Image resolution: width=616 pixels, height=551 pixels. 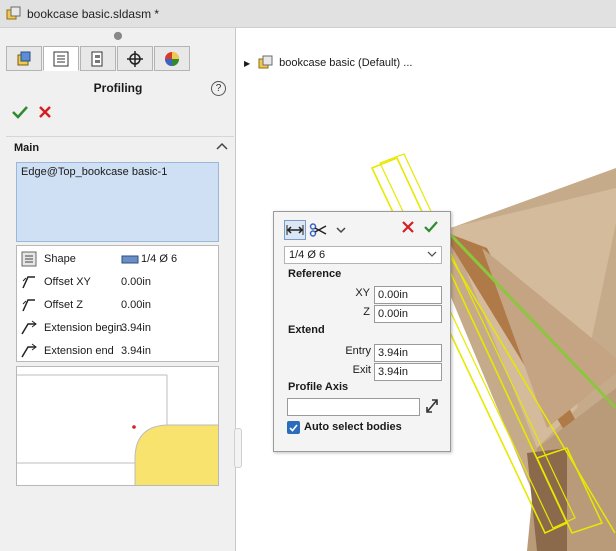 I want to click on profile-preview, so click(x=117, y=426).